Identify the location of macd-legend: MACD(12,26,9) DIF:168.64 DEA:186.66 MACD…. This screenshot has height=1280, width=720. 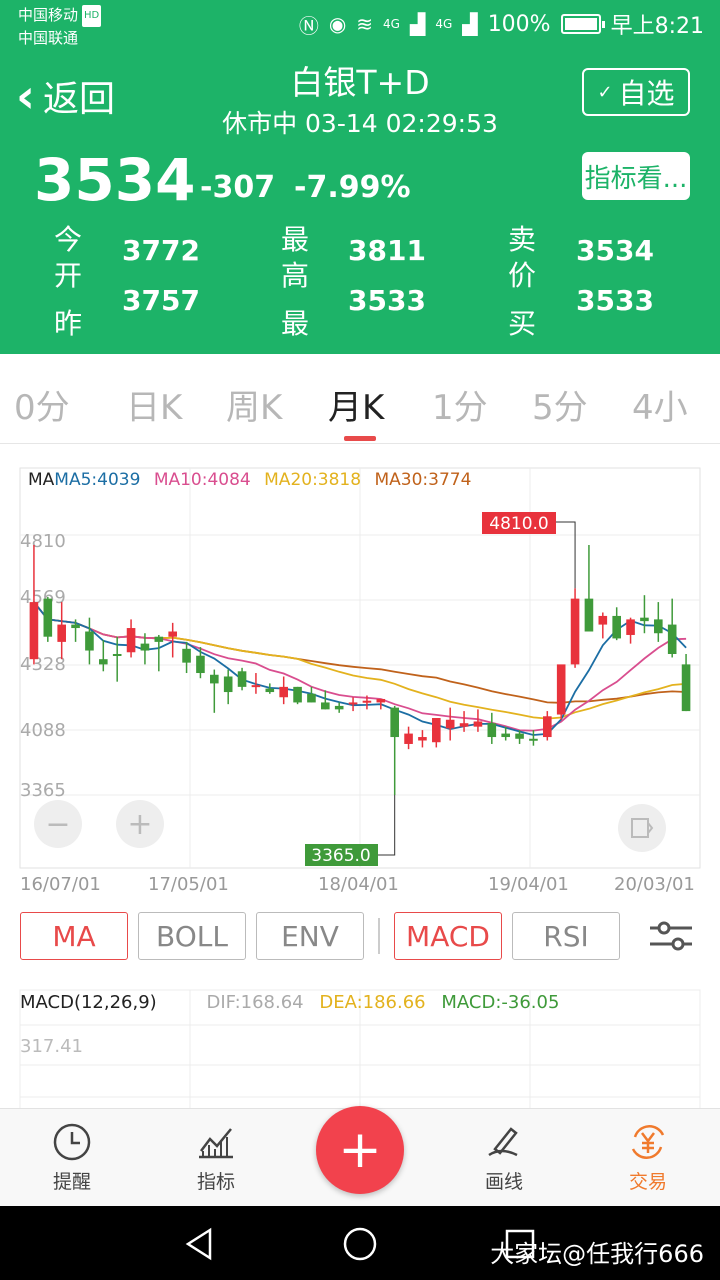
(289, 1002).